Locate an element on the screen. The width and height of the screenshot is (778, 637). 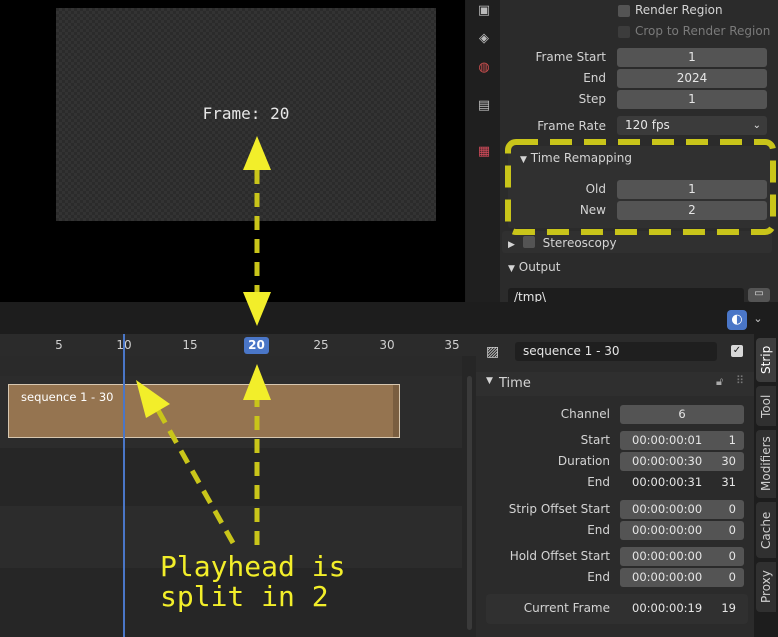
annotation-caption: Playhead is split in 2 is located at coordinates (253, 581).